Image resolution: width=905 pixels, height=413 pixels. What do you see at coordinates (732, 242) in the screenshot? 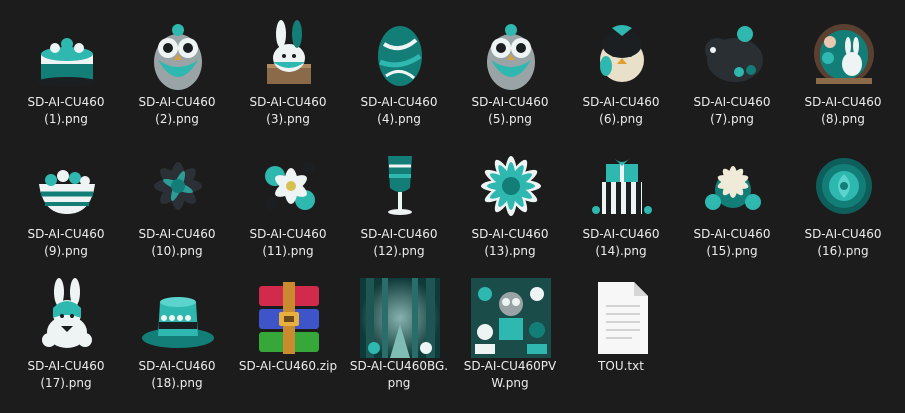
I see `file-name: SD-AI-CU460 (15).png` at bounding box center [732, 242].